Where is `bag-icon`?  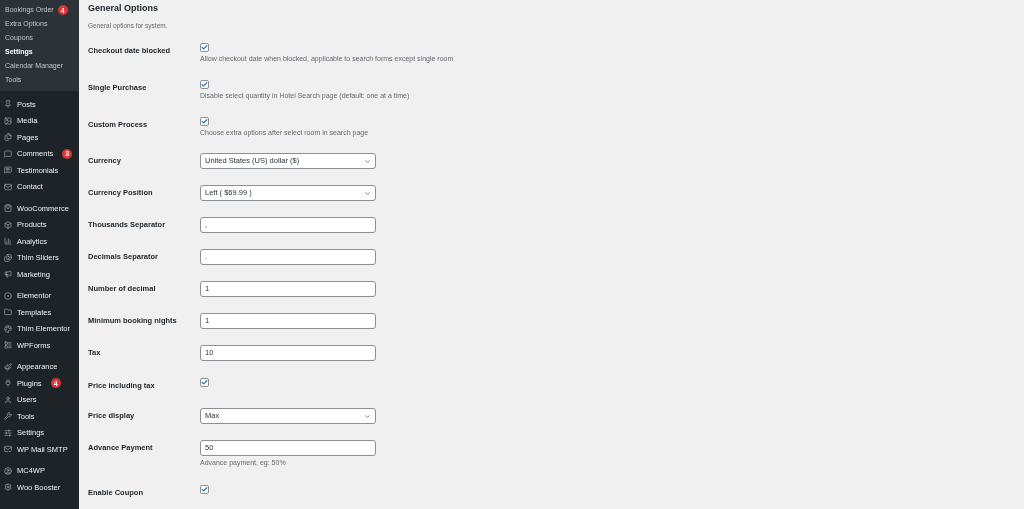
bag-icon is located at coordinates (8, 208).